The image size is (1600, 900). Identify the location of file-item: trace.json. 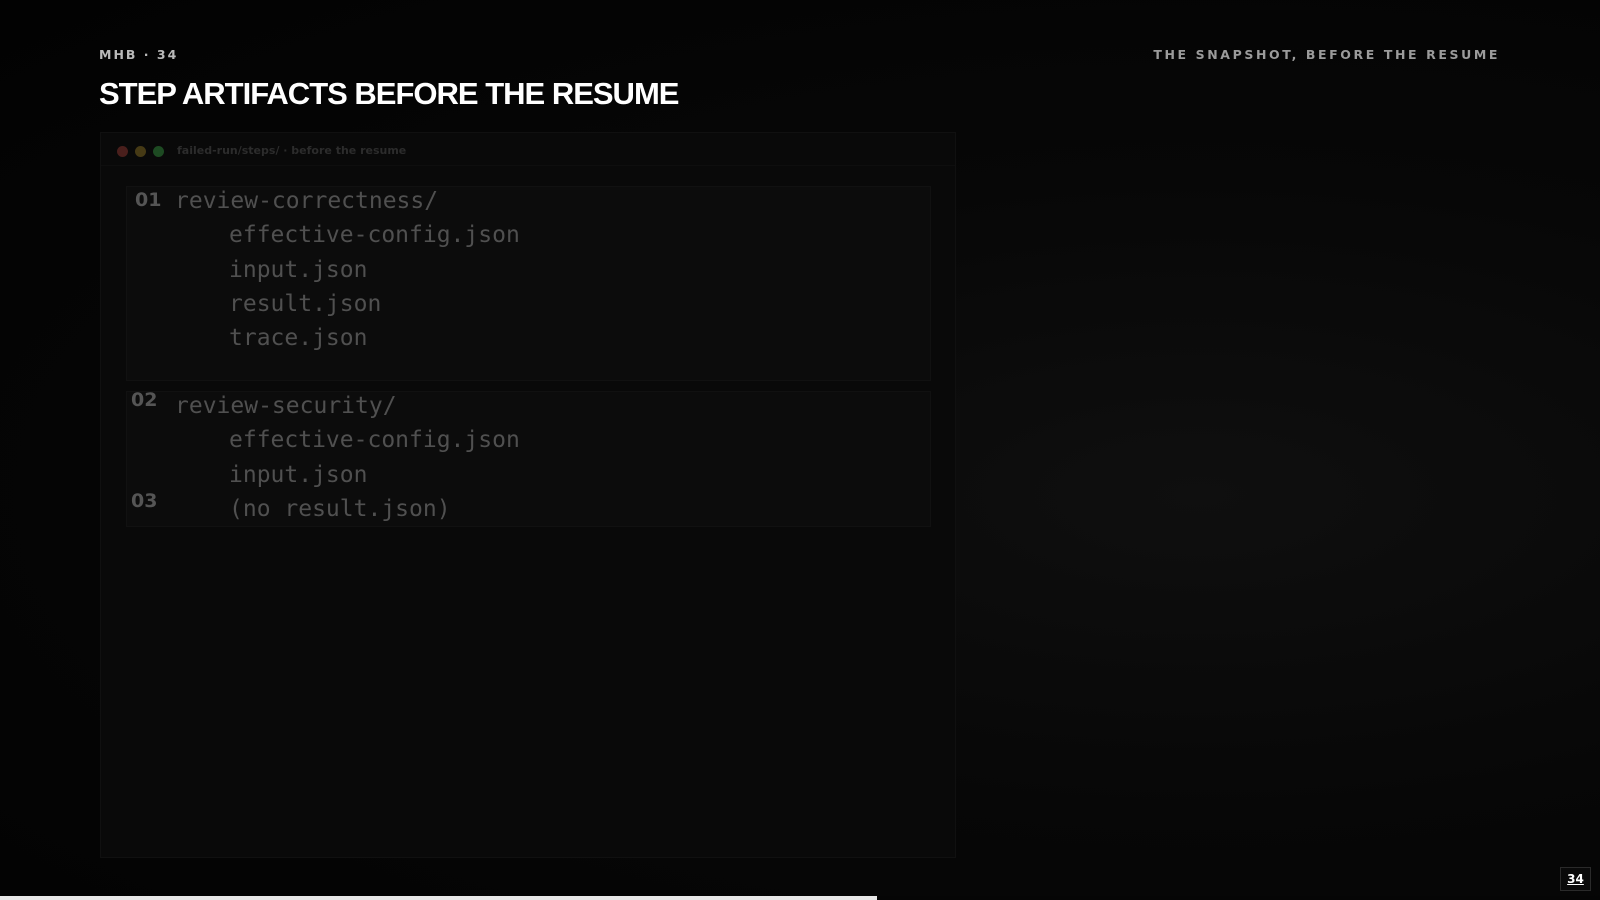
(298, 338).